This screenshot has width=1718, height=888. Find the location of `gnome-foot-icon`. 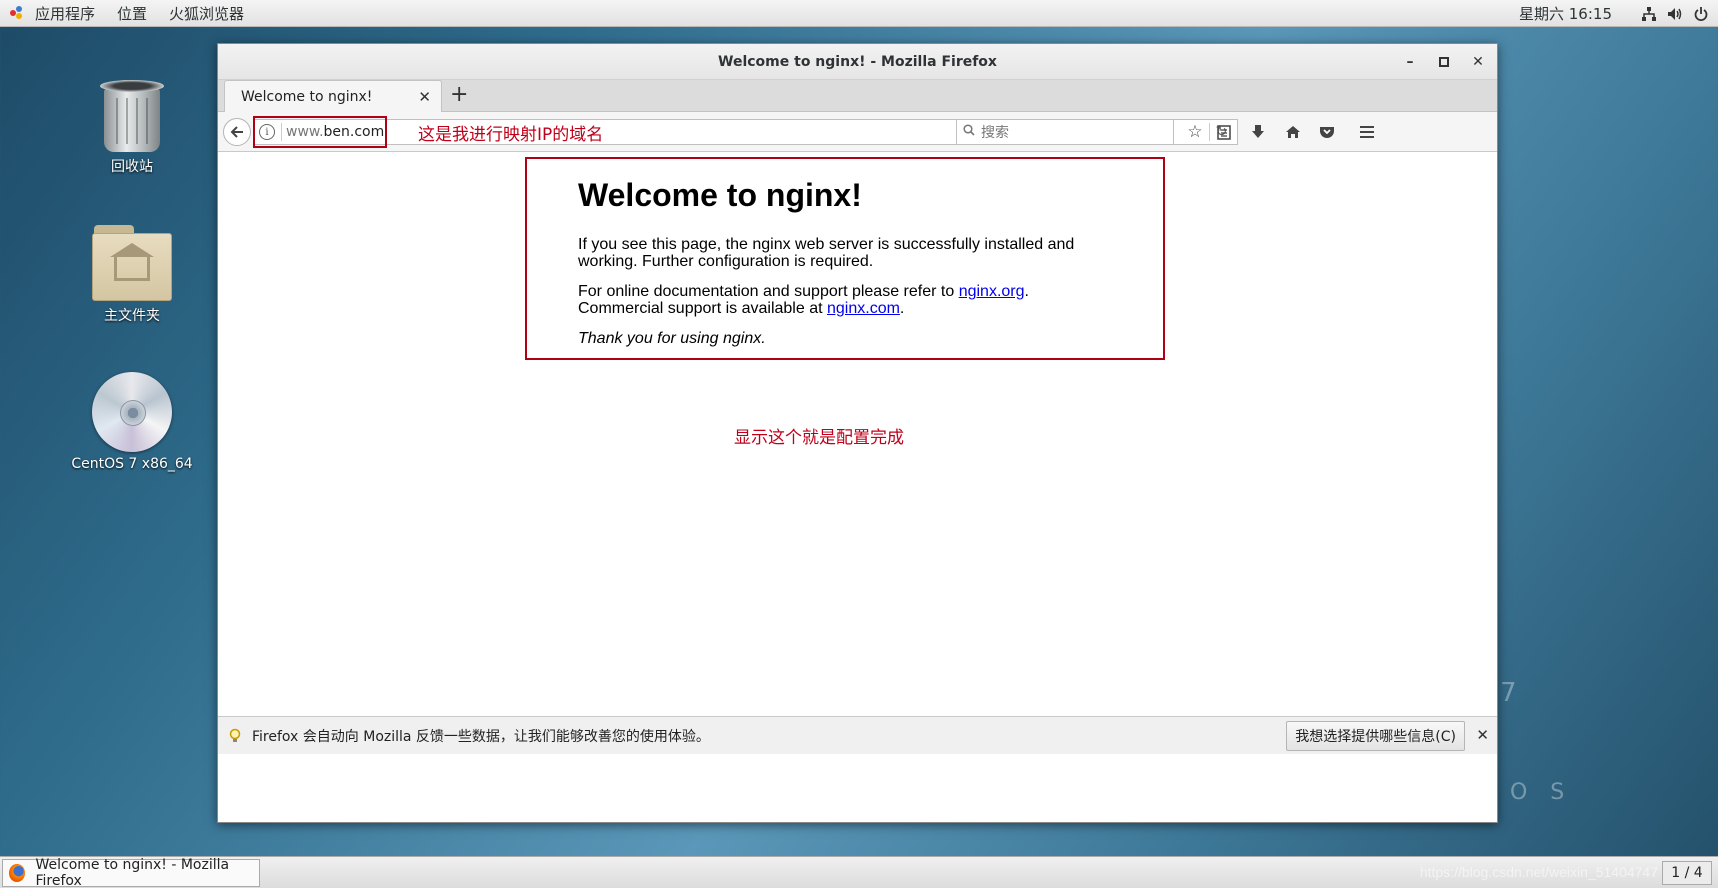

gnome-foot-icon is located at coordinates (17, 13).